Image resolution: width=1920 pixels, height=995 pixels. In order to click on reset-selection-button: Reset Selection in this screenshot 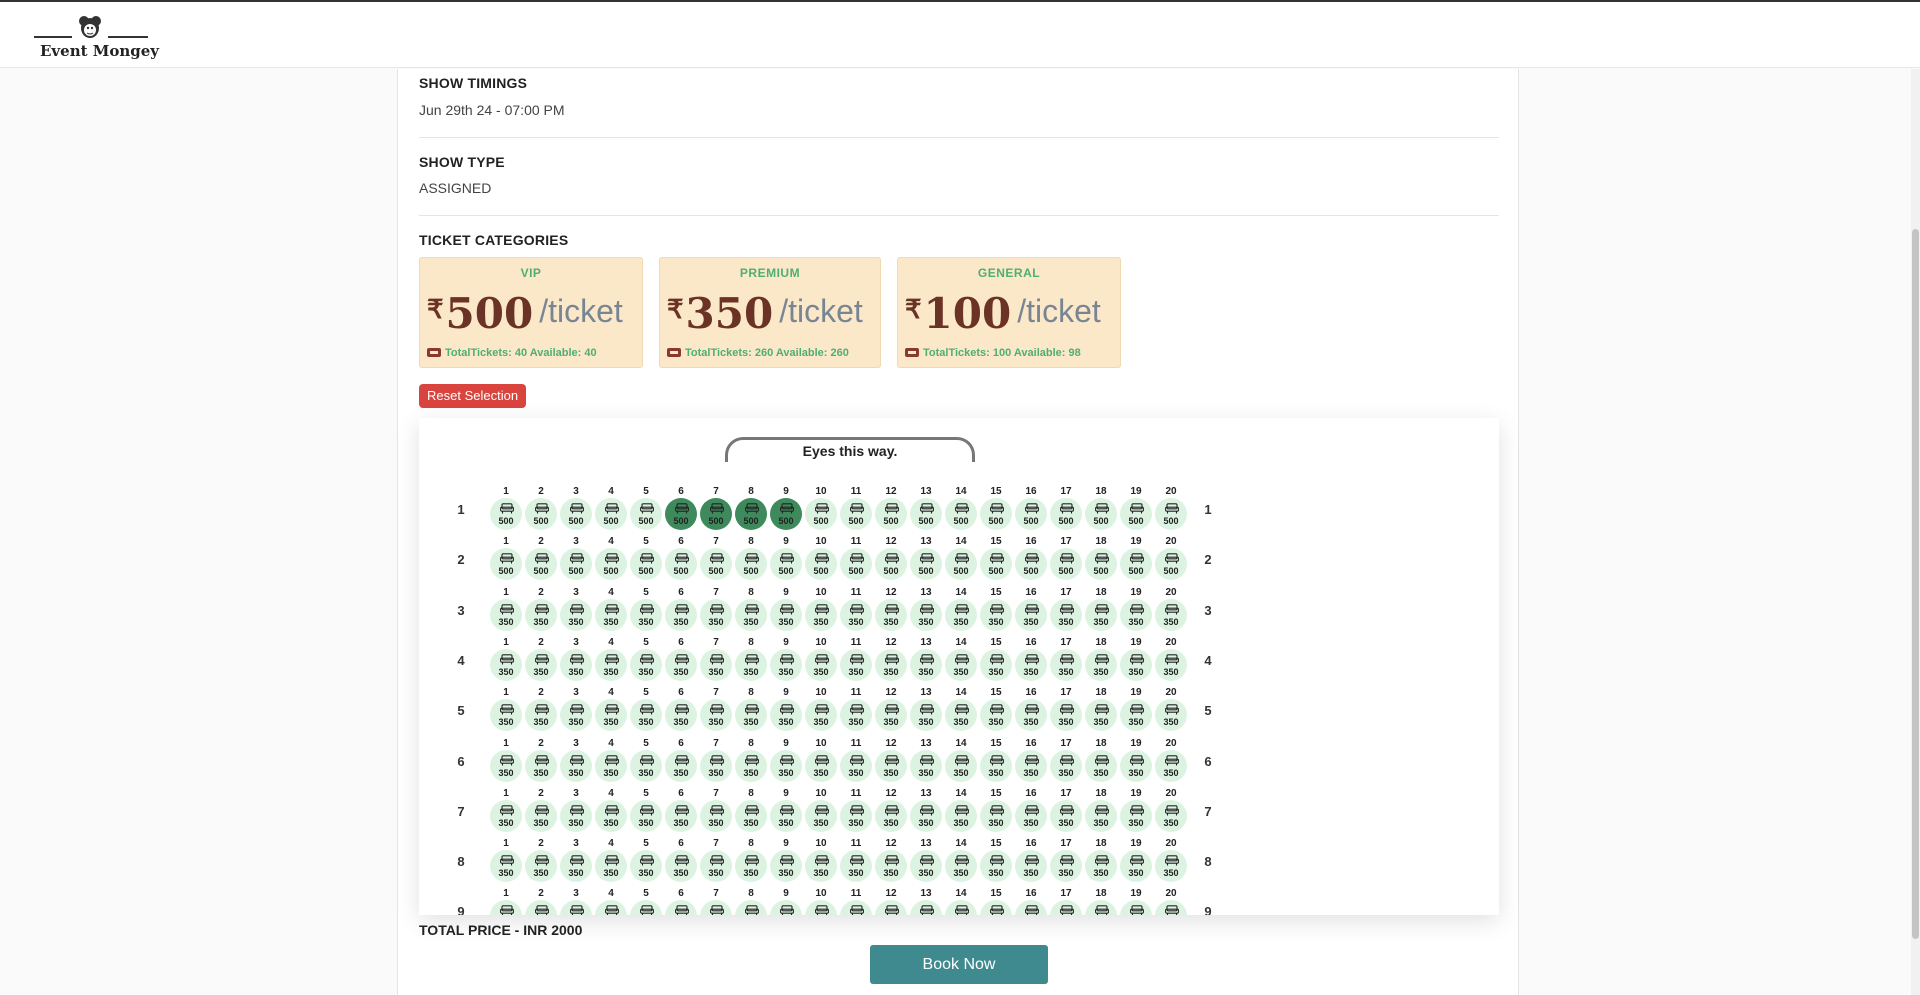, I will do `click(473, 396)`.